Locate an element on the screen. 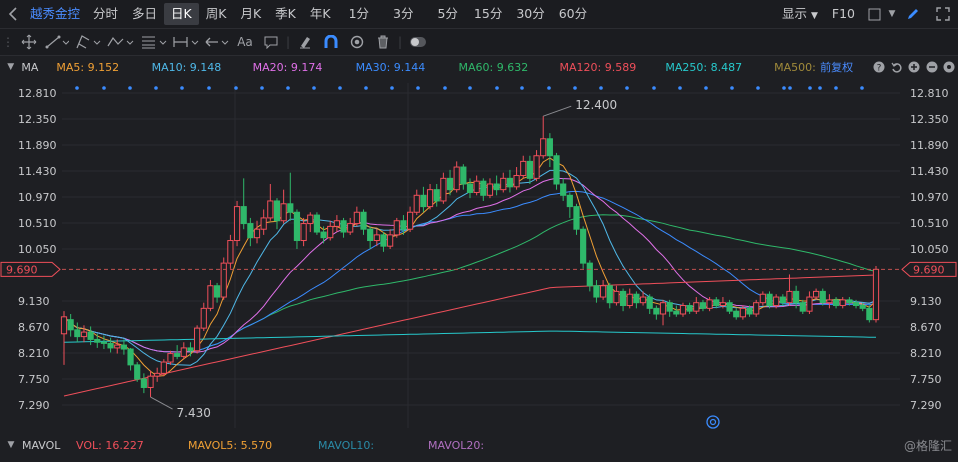 This screenshot has width=958, height=462. drag-handle-icon: ⋮ is located at coordinates (8, 42).